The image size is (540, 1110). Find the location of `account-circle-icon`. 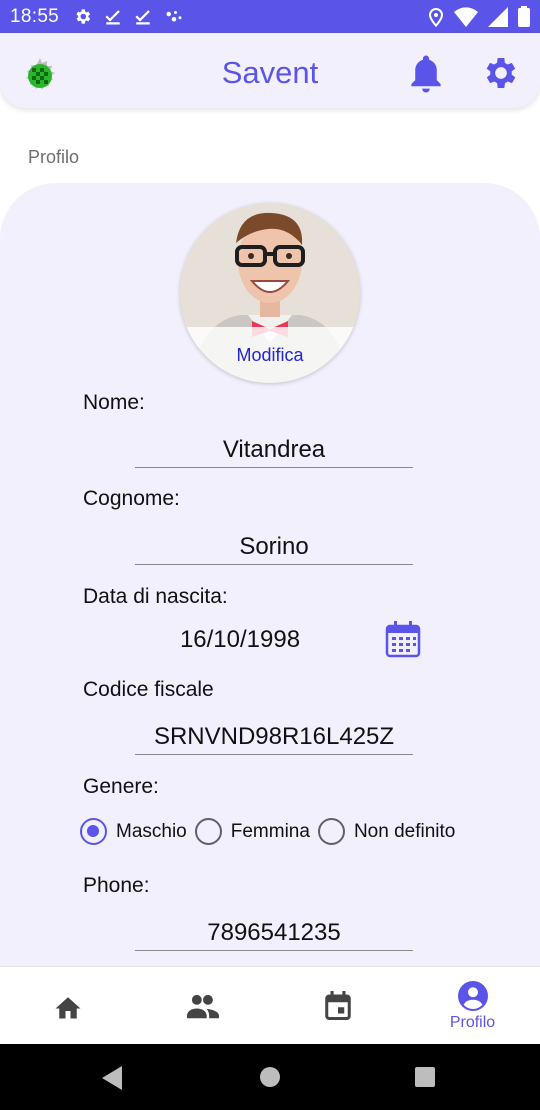

account-circle-icon is located at coordinates (472, 995).